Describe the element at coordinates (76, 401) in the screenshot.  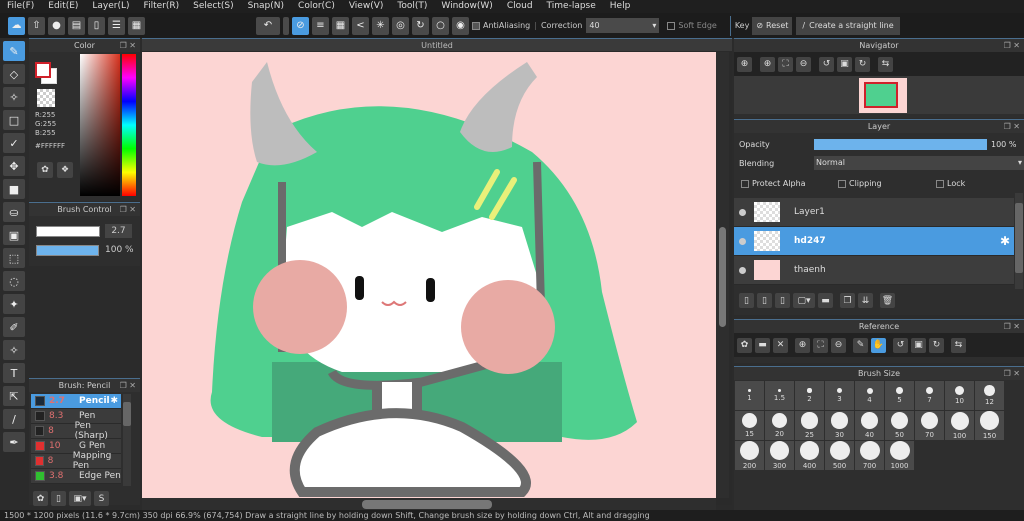
I see `brush-item: 2.7 Pencil ✱` at that location.